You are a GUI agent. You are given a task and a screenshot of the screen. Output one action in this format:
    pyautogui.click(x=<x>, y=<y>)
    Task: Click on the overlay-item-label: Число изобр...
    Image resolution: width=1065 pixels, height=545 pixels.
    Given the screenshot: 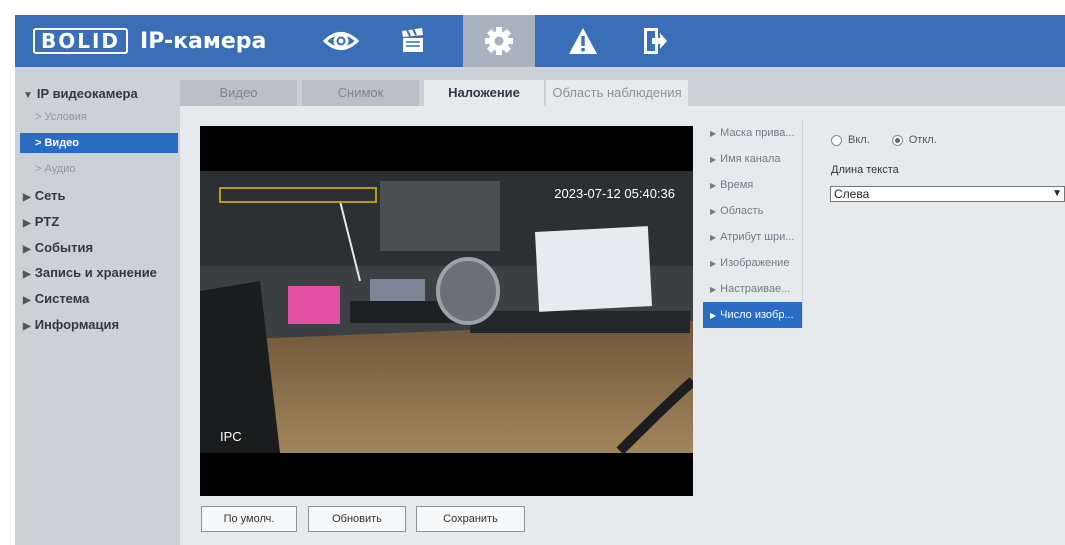 What is the action you would take?
    pyautogui.click(x=757, y=315)
    